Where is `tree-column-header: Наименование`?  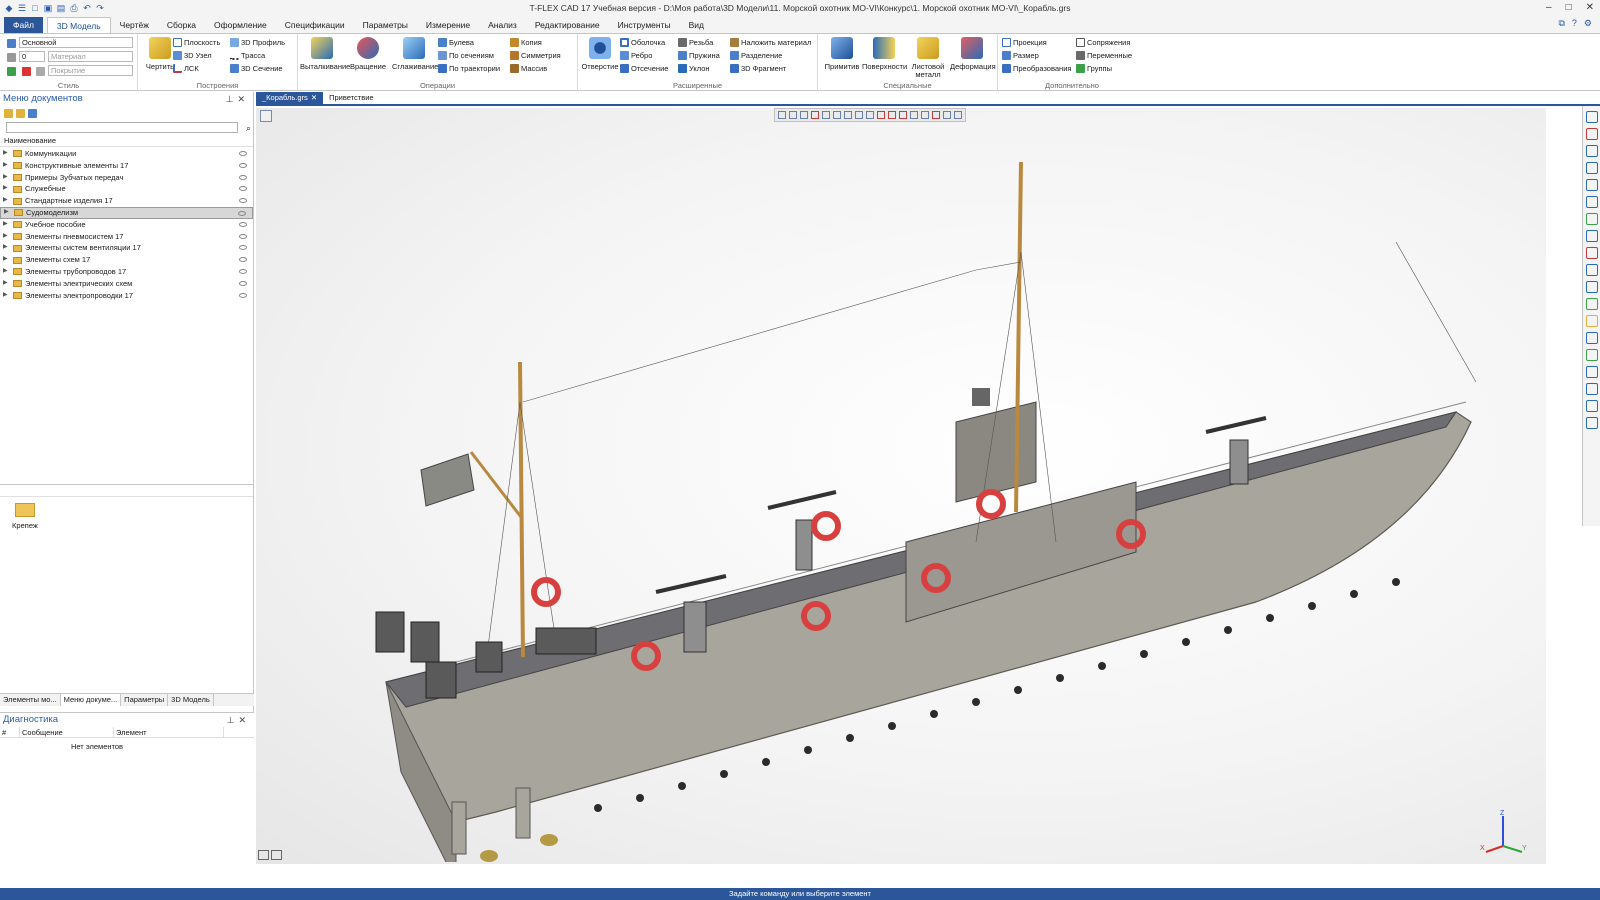
tree-column-header: Наименование is located at coordinates (126, 141).